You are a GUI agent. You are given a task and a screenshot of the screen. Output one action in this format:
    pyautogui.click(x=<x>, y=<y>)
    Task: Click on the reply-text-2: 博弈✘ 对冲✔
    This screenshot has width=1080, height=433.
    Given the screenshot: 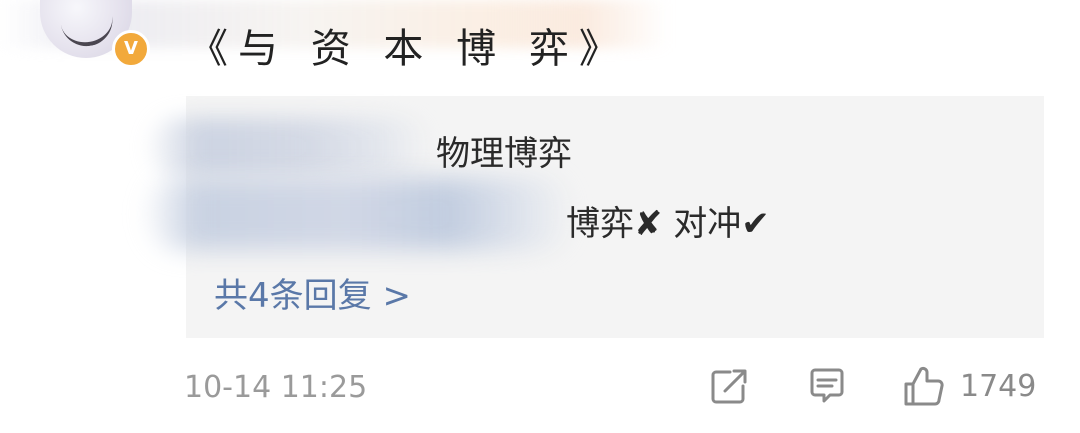 What is the action you would take?
    pyautogui.click(x=668, y=224)
    